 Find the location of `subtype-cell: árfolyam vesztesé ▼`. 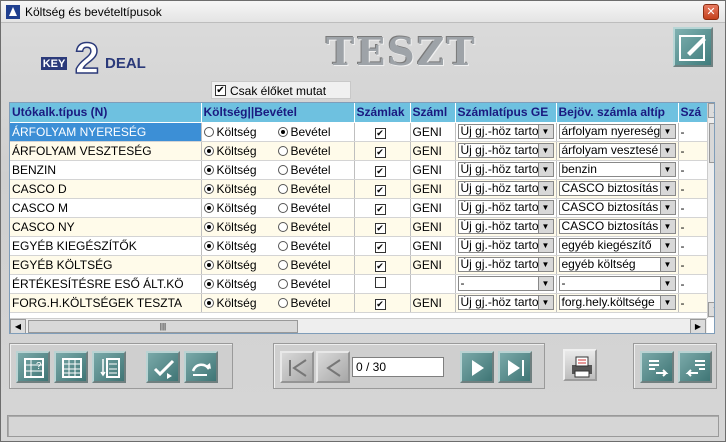

subtype-cell: árfolyam vesztesé ▼ is located at coordinates (617, 151).